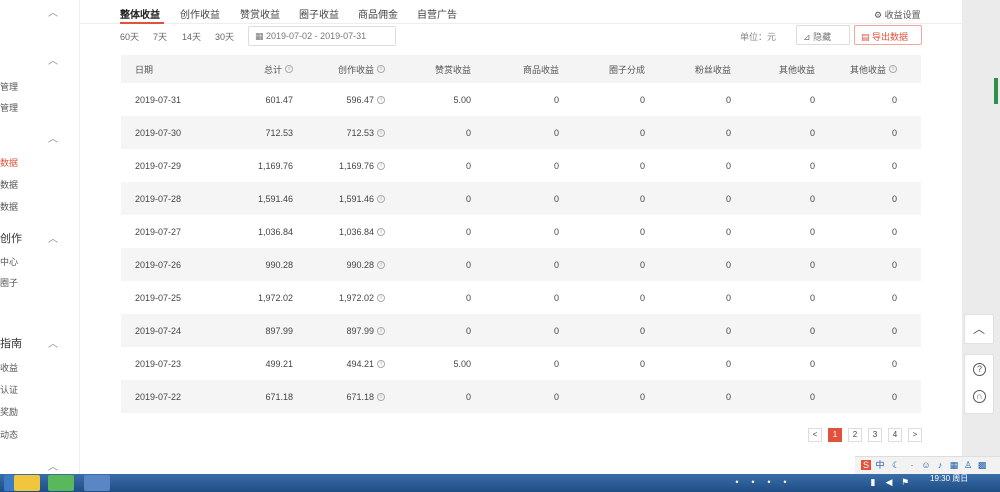 This screenshot has height=492, width=1000. Describe the element at coordinates (880, 465) in the screenshot. I see `ime-mode: 中` at that location.